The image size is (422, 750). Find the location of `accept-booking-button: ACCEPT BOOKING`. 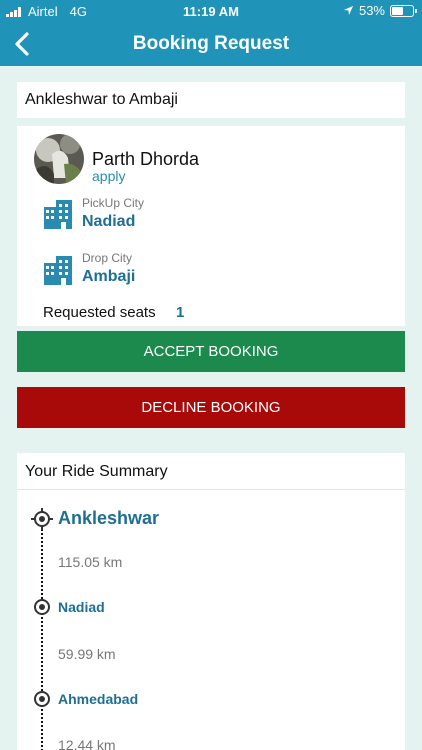

accept-booking-button: ACCEPT BOOKING is located at coordinates (211, 351).